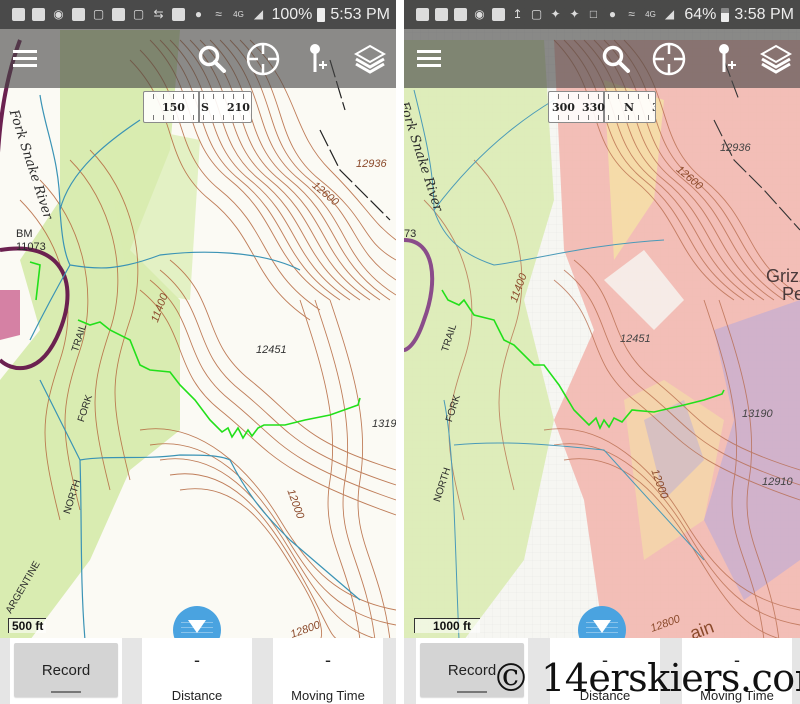  Describe the element at coordinates (400, 352) in the screenshot. I see `panel-divider` at that location.